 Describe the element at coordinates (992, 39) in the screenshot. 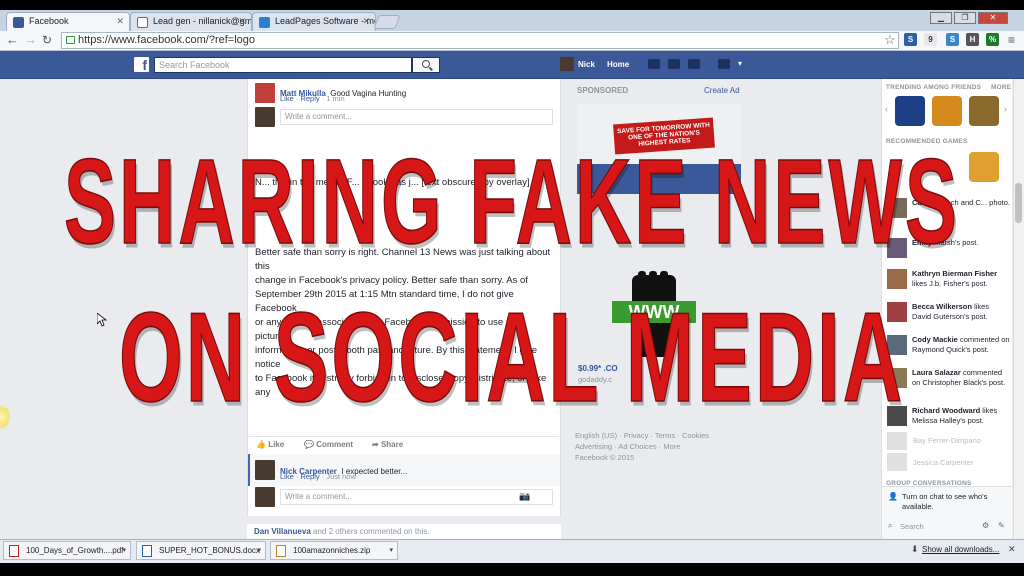

I see `extension-green-icon: %` at that location.